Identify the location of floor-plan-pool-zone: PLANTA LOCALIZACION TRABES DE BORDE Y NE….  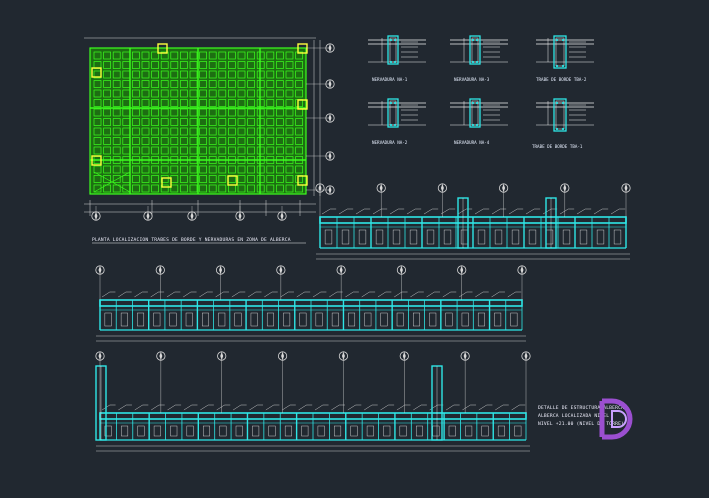
(209, 140).